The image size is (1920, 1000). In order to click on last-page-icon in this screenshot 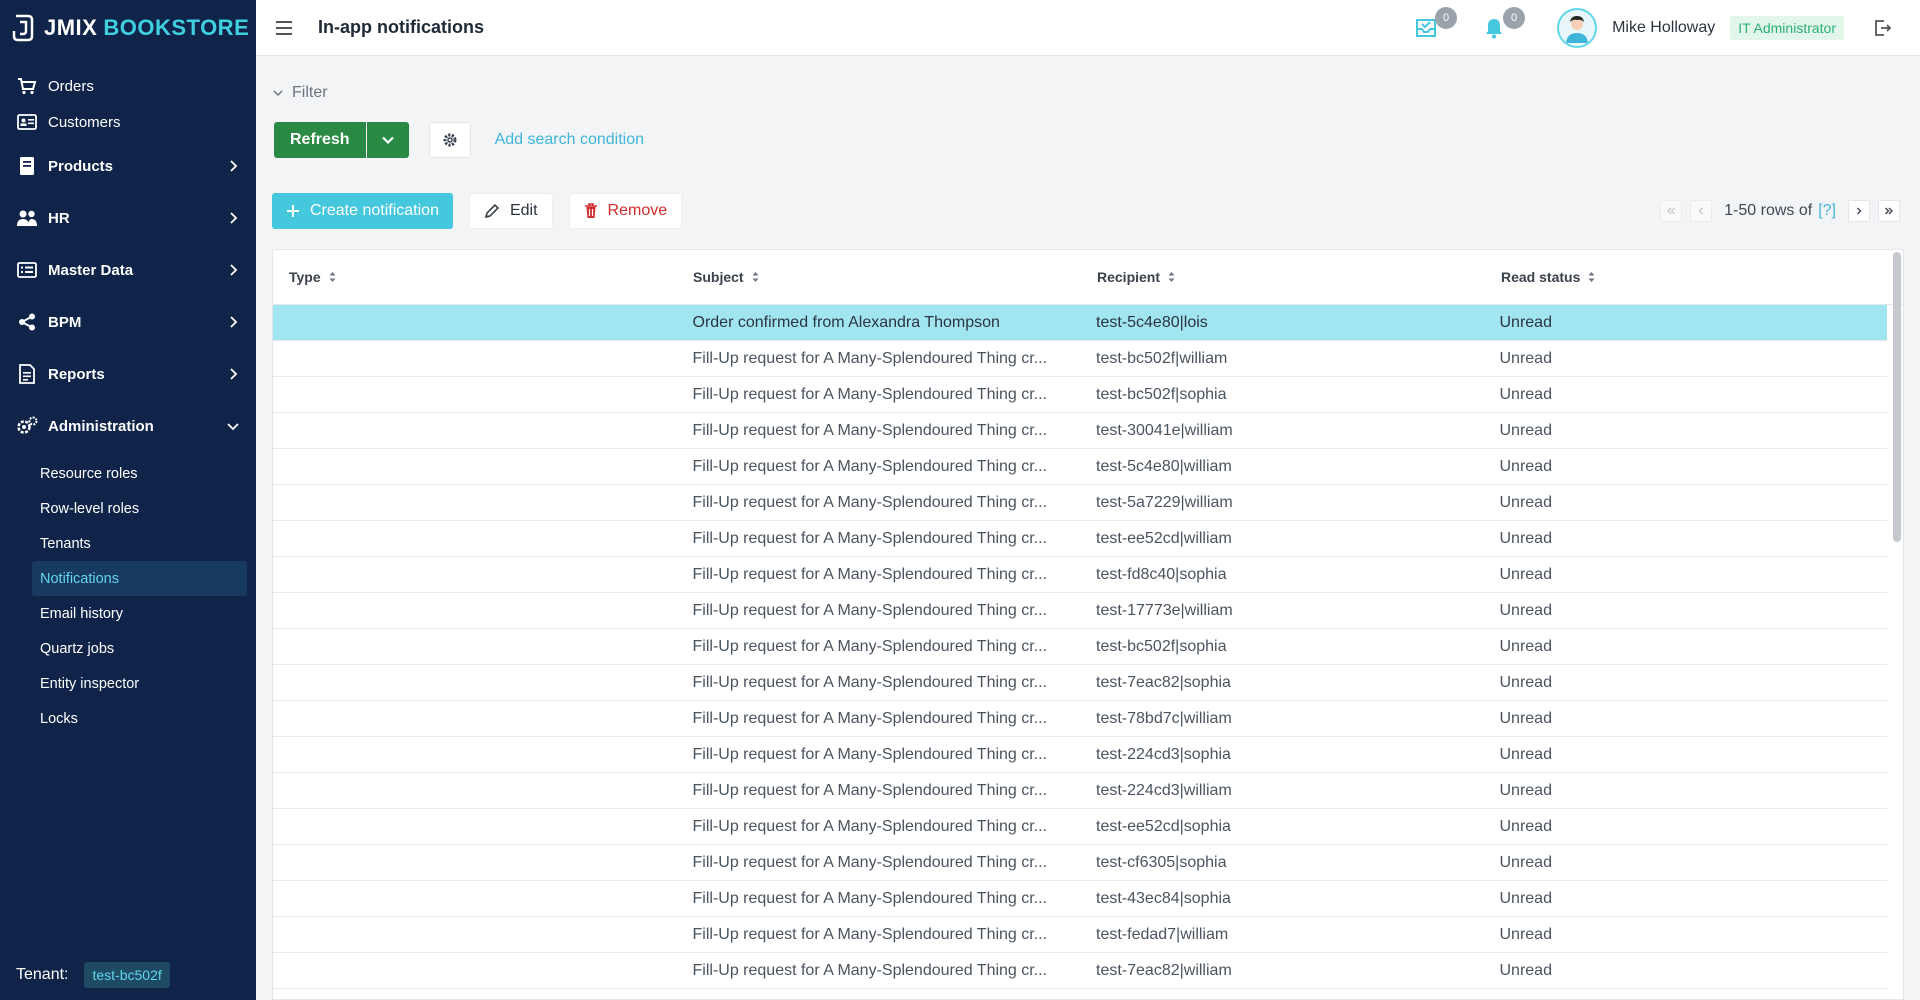, I will do `click(1889, 211)`.